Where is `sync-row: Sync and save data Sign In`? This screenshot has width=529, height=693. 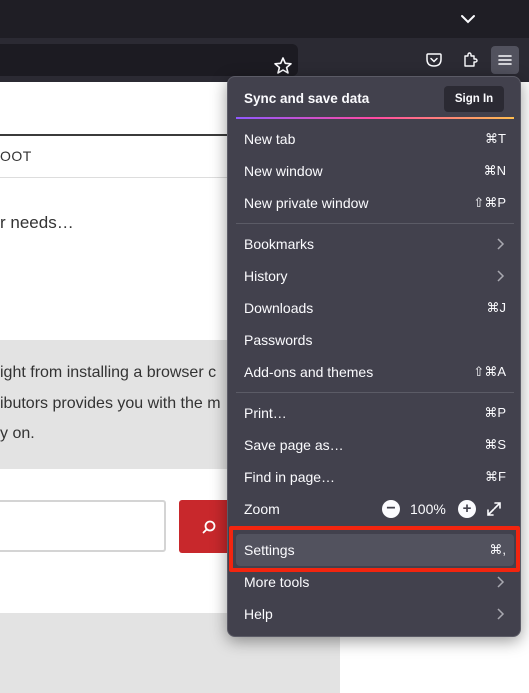
sync-row: Sync and save data Sign In is located at coordinates (374, 98).